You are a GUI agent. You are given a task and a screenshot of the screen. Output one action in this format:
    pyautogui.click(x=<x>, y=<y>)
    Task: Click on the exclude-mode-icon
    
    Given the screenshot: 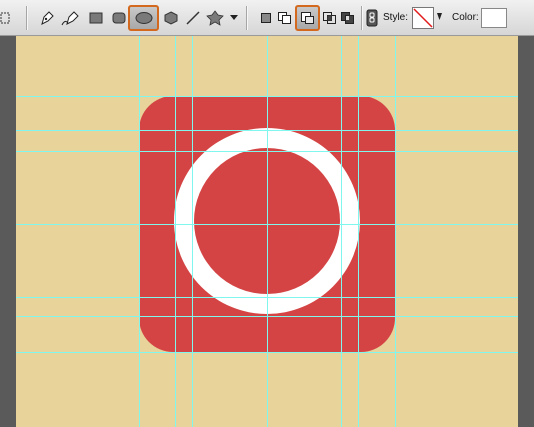 What is the action you would take?
    pyautogui.click(x=347, y=18)
    